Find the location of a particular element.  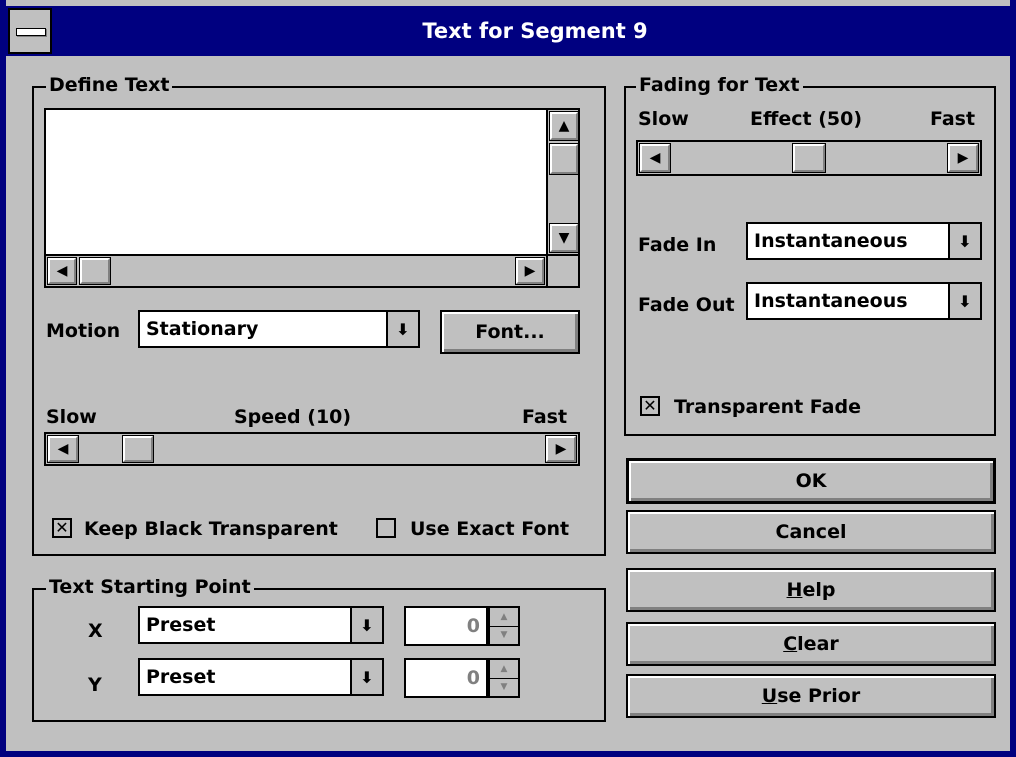

y-mode-value: Preset is located at coordinates (181, 677).